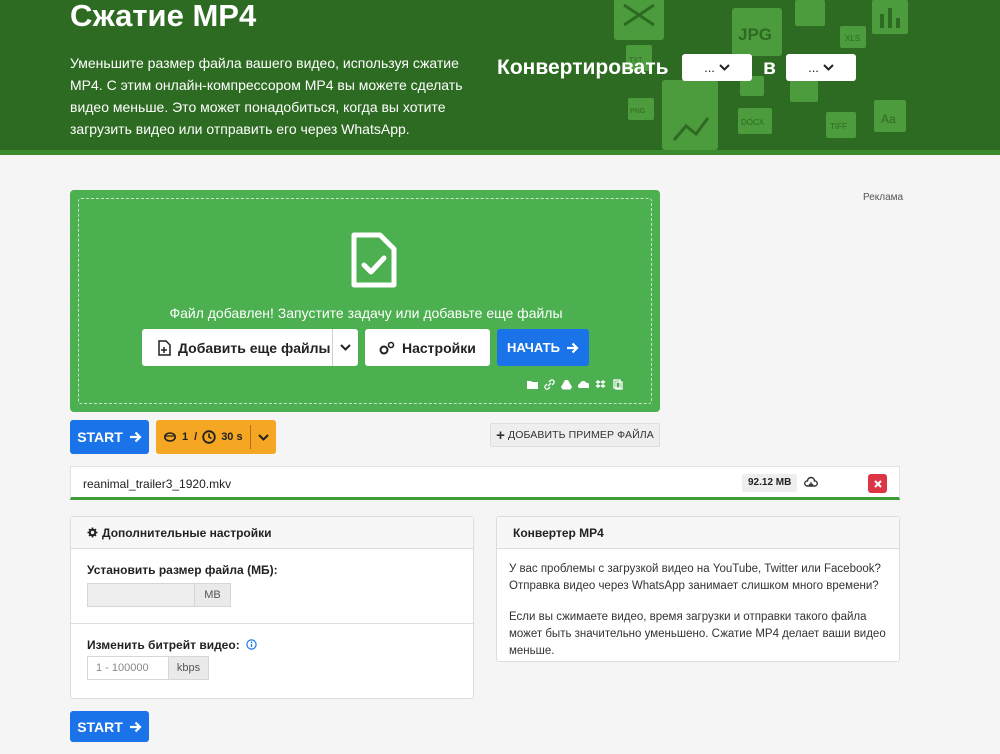 The height and width of the screenshot is (754, 1000). I want to click on plus-icon: +, so click(501, 435).